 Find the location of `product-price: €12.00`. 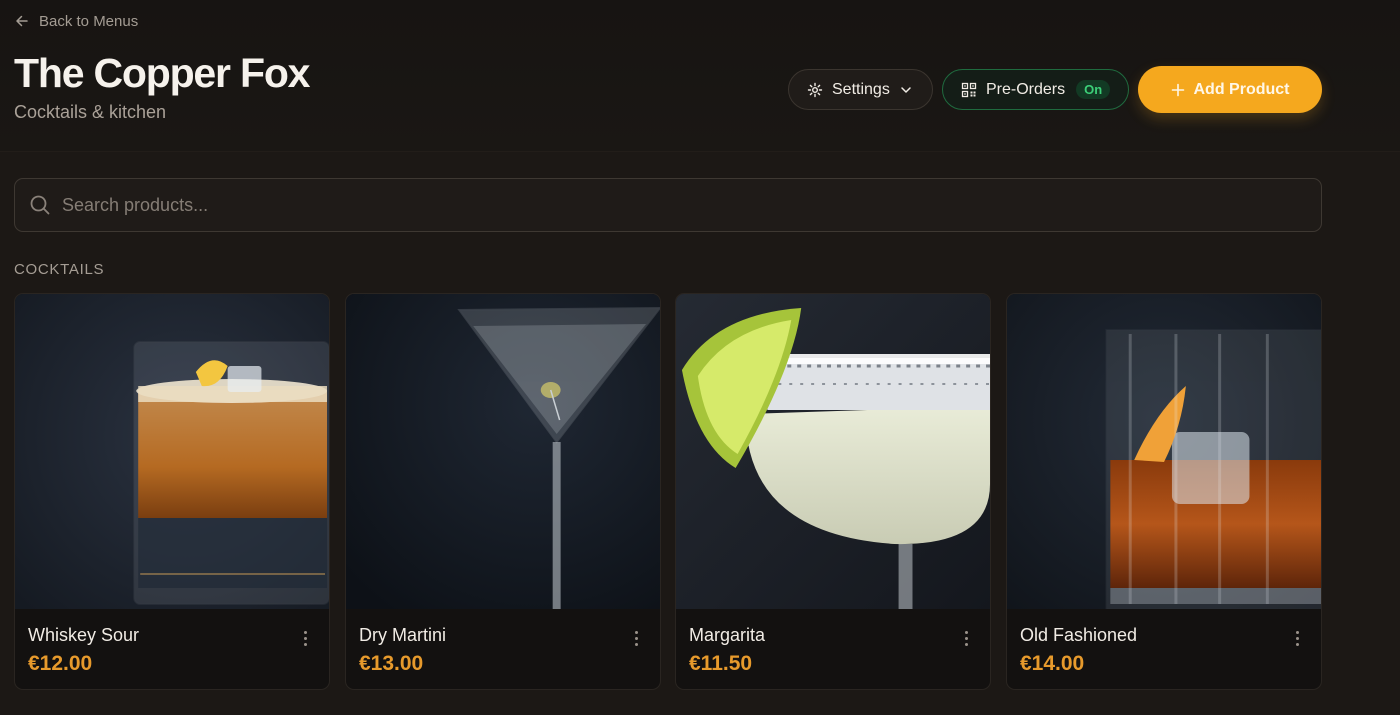

product-price: €12.00 is located at coordinates (60, 663).